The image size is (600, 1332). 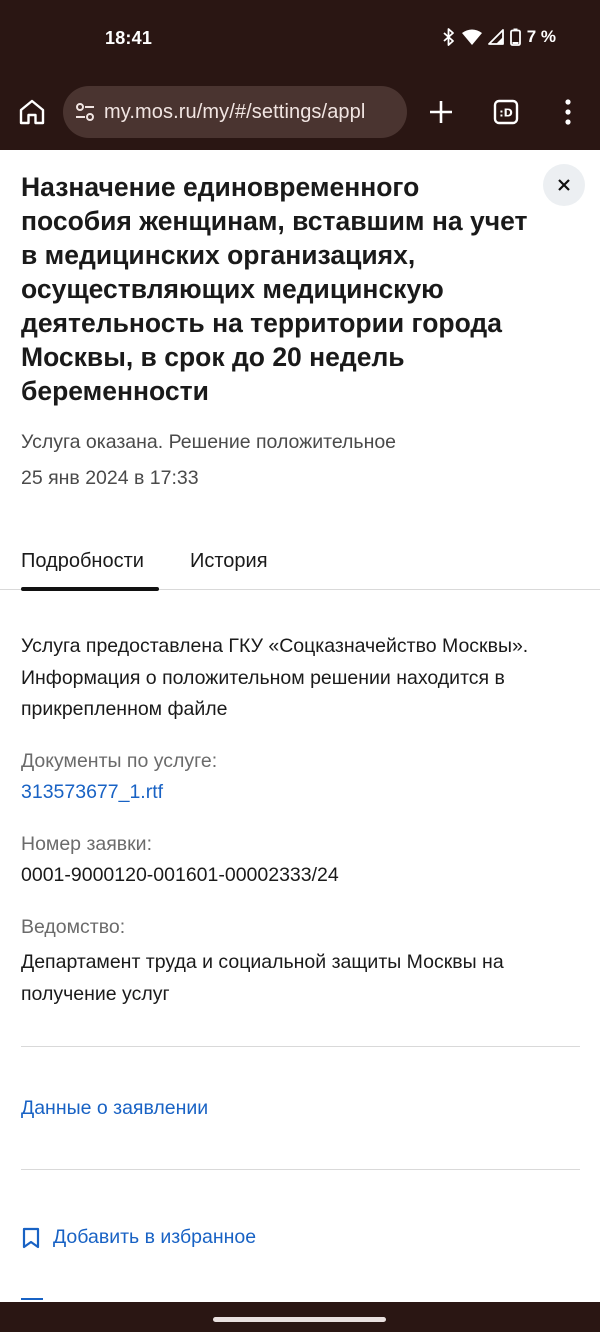 I want to click on wifi-icon, so click(x=471, y=37).